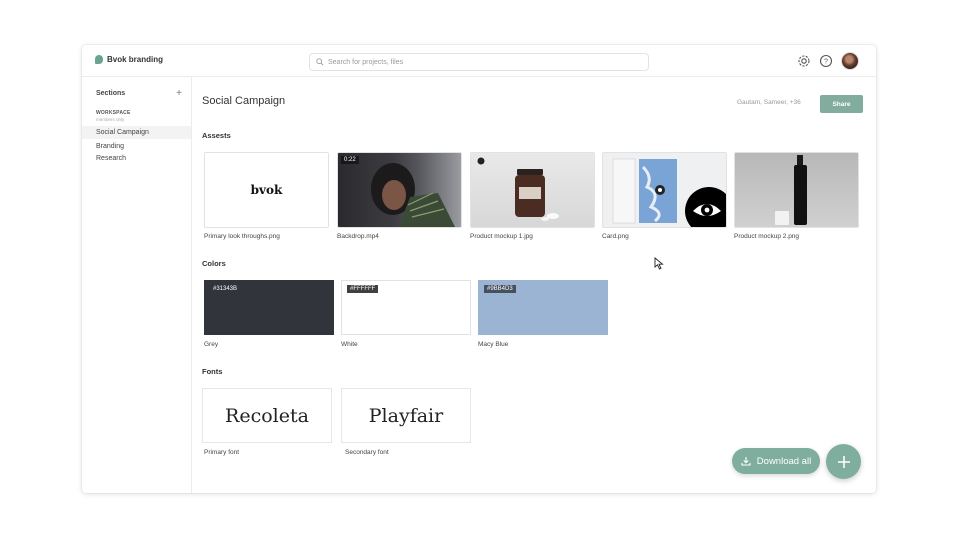 The height and width of the screenshot is (540, 960). I want to click on asset-card: Product mockup 1.jpg, so click(533, 196).